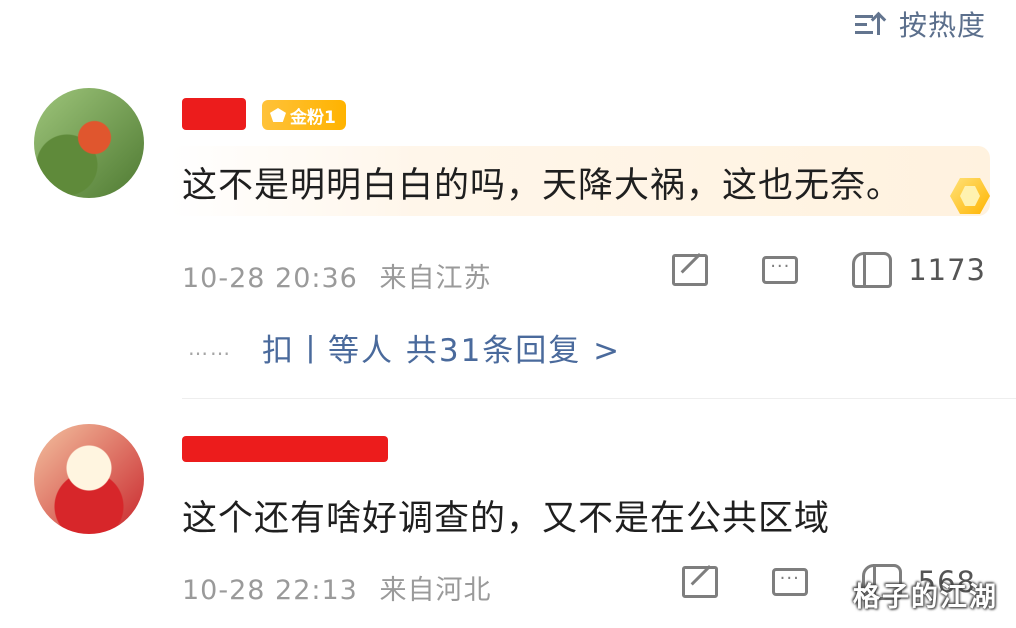 This screenshot has width=1016, height=628. I want to click on comment-time: 10-28 20:36, so click(270, 278).